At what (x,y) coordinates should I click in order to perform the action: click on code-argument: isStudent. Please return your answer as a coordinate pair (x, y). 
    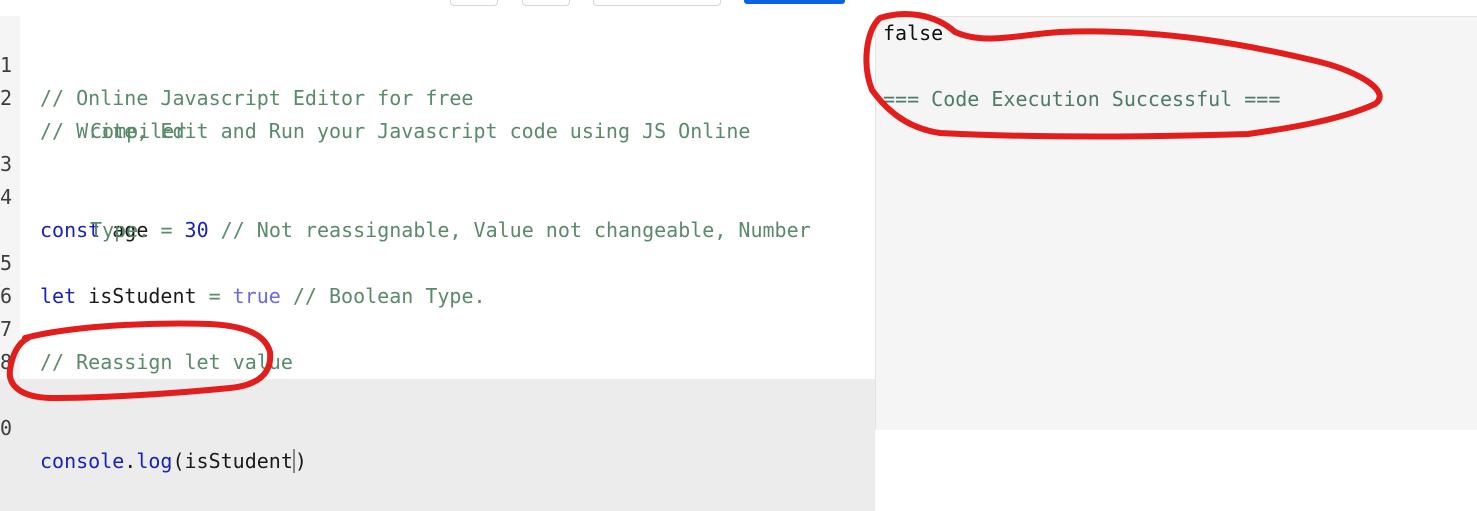
    Looking at the image, I should click on (239, 461).